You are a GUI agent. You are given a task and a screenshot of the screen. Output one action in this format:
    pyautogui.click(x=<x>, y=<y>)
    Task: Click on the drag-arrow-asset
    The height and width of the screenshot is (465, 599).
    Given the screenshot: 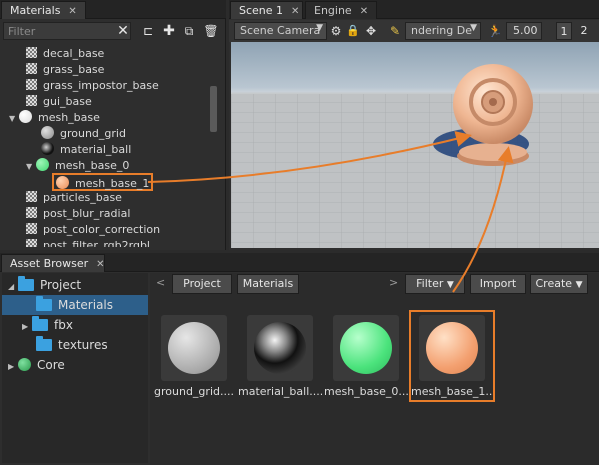 What is the action you would take?
    pyautogui.click(x=483, y=219)
    